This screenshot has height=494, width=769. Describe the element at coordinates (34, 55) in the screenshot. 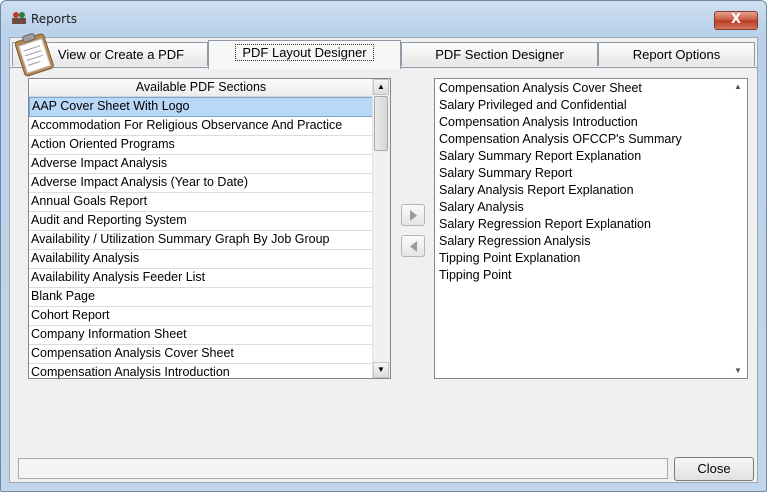

I see `clipboard-icon` at that location.